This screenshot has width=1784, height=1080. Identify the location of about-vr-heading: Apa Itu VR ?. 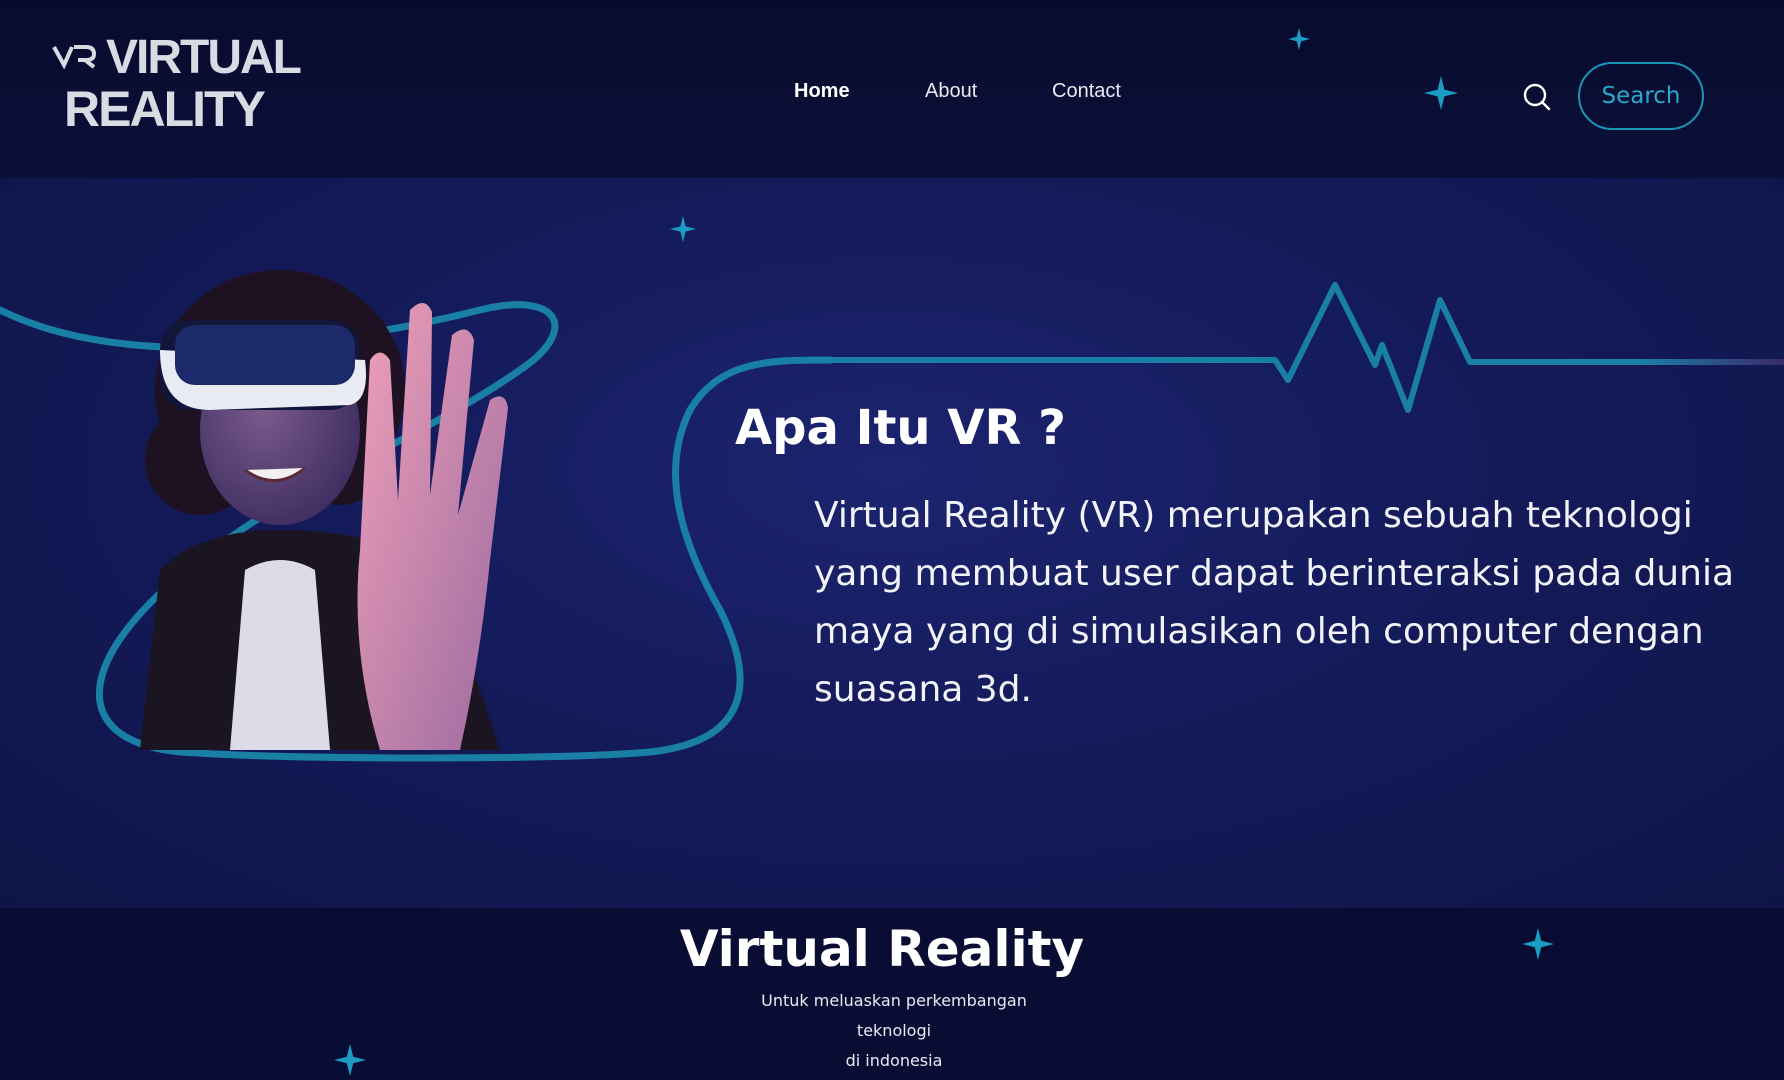
(900, 428).